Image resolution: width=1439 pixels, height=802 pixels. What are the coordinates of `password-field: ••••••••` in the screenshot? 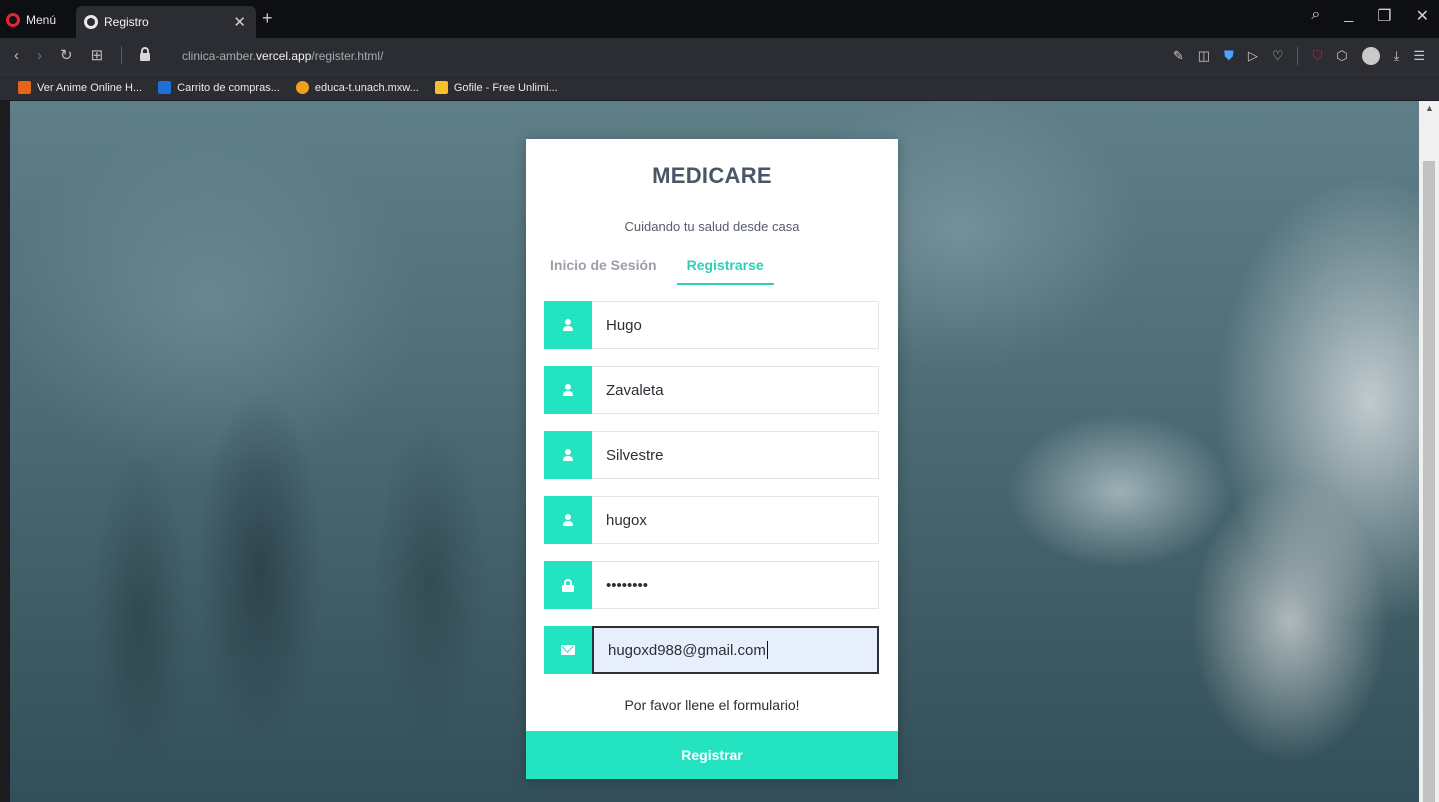 It's located at (711, 585).